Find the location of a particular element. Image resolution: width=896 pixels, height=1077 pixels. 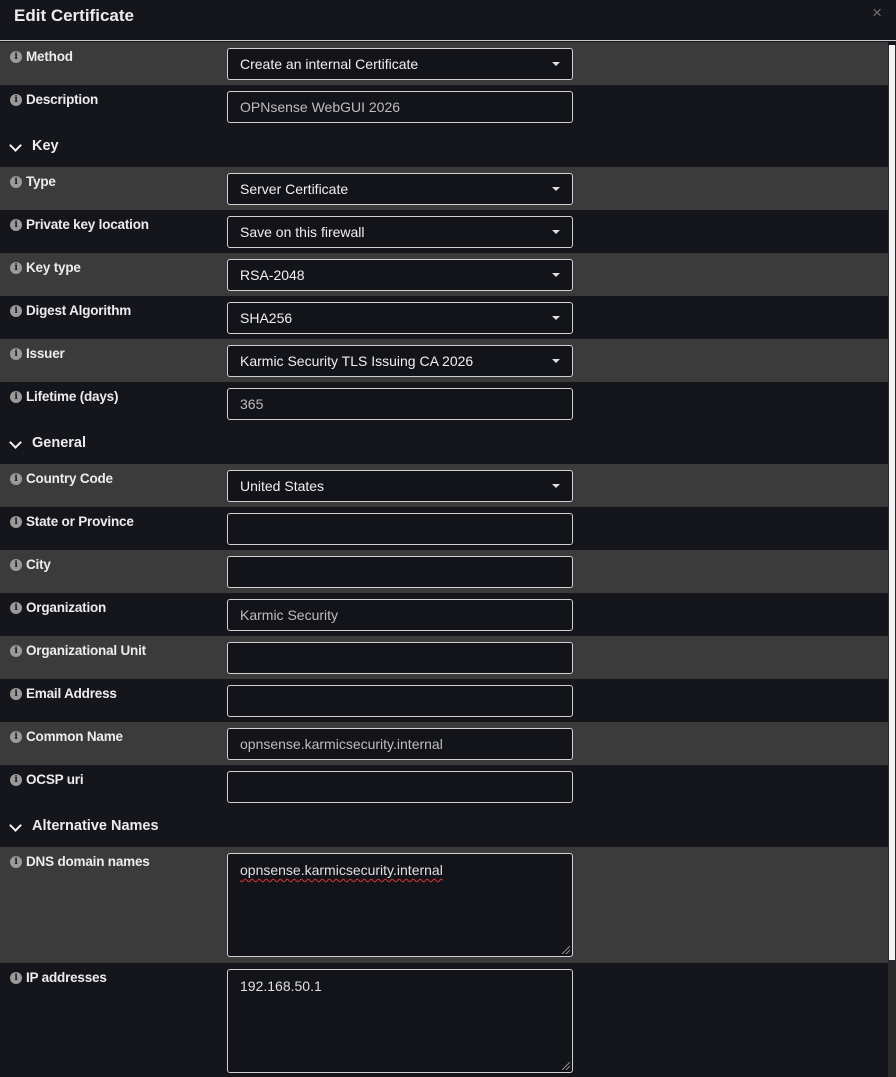

row-method: i Method Create an internal Certificate is located at coordinates (444, 63).